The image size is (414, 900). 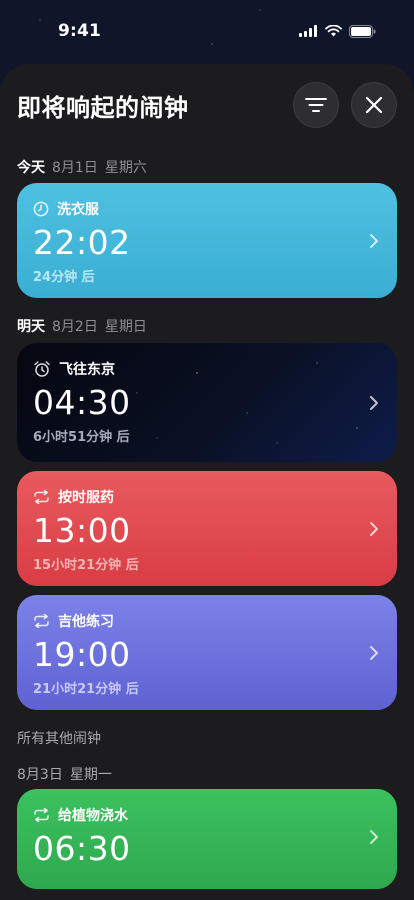 What do you see at coordinates (103, 107) in the screenshot?
I see `page-title: 即将响起的闹钟` at bounding box center [103, 107].